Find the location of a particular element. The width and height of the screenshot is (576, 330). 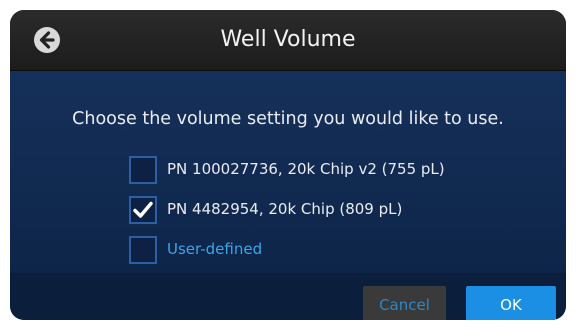

checkmark-icon is located at coordinates (143, 209).